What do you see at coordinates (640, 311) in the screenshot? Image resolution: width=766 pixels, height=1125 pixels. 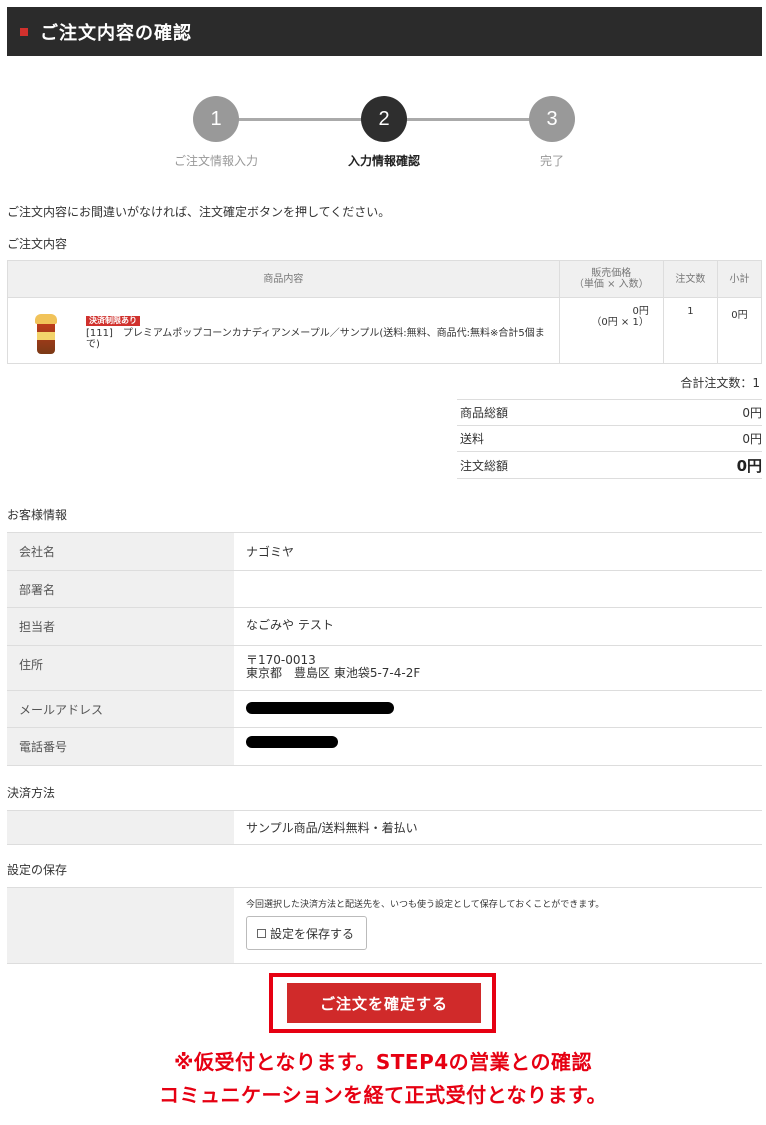 I see `unit-price: 0円` at bounding box center [640, 311].